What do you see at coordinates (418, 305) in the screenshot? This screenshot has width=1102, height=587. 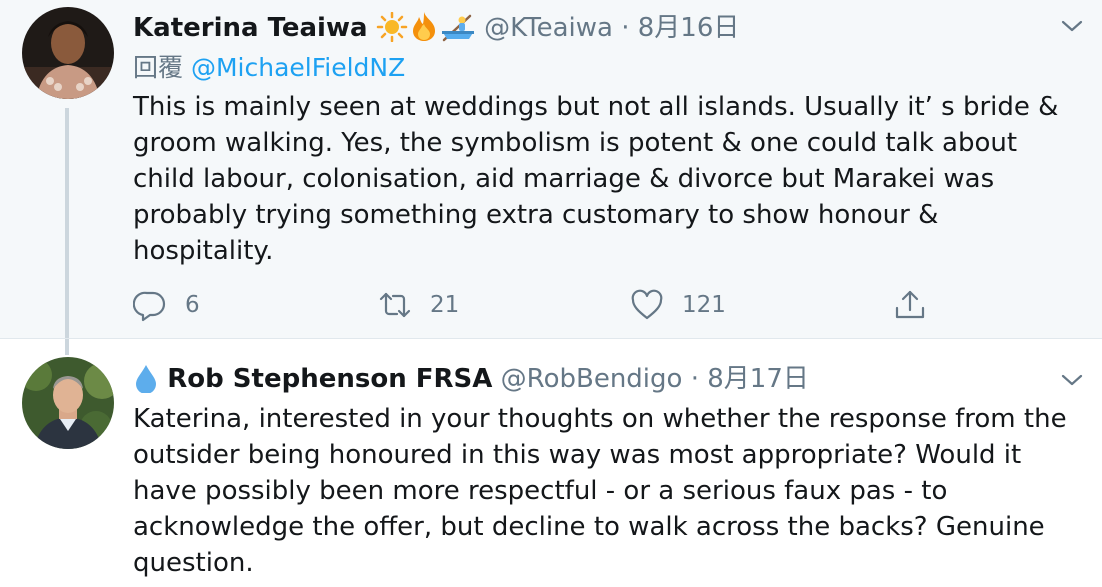 I see `retweet-button: 21` at bounding box center [418, 305].